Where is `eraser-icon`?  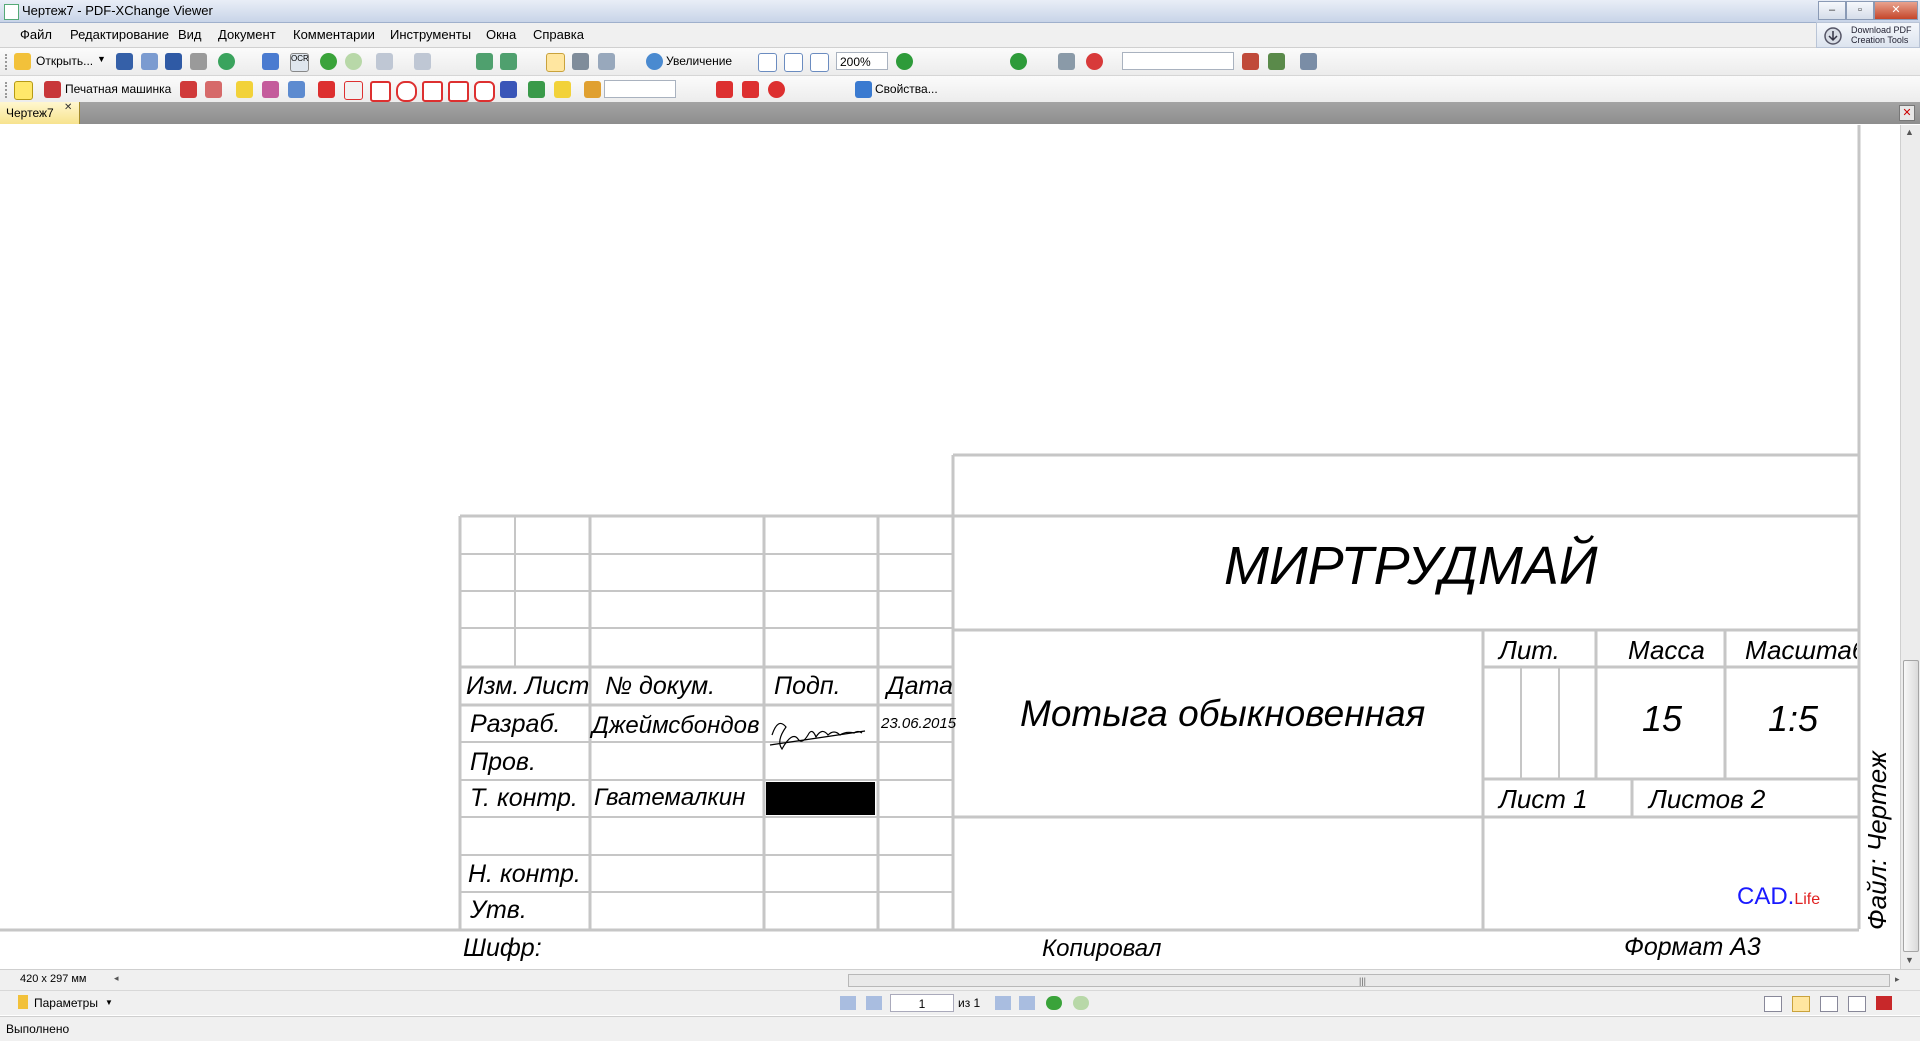 eraser-icon is located at coordinates (562, 89).